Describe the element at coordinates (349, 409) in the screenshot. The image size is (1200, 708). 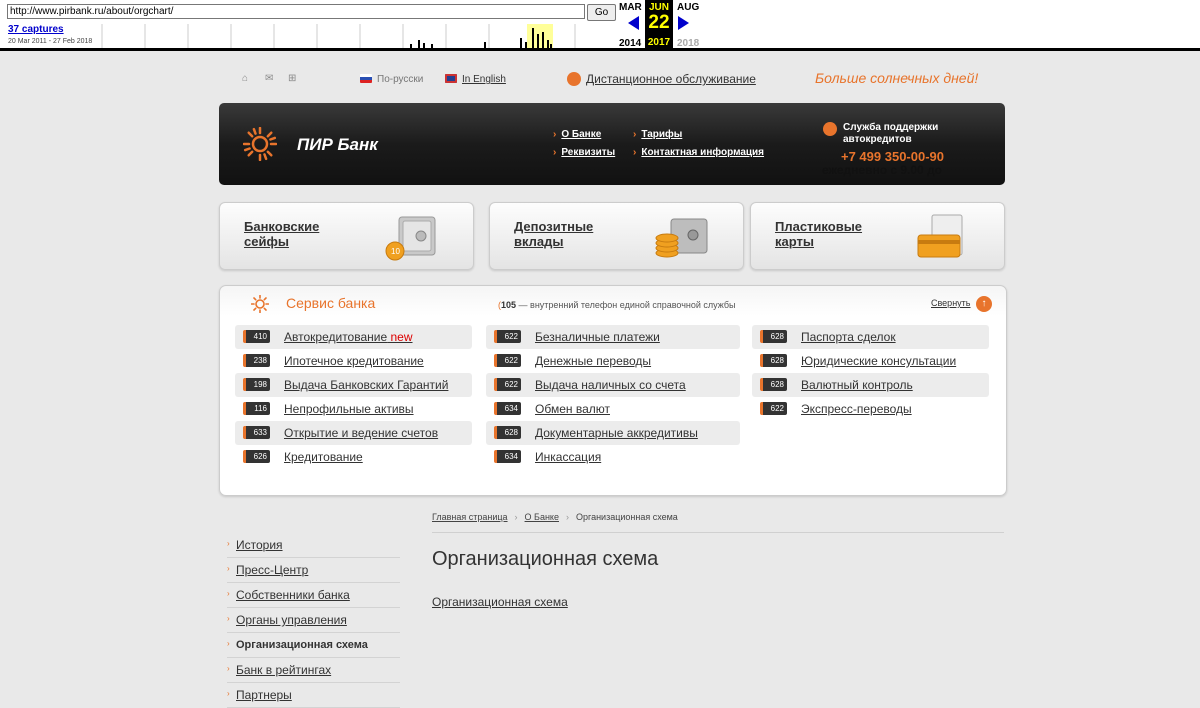
I see `service-link: Непрофильные активы` at that location.